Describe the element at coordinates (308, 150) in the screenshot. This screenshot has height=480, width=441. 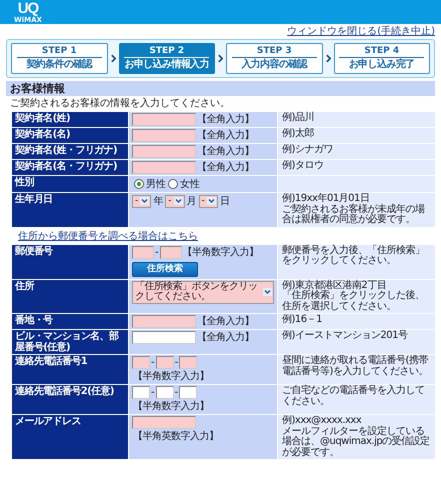
I see `hint-text: 例)シナガワ` at that location.